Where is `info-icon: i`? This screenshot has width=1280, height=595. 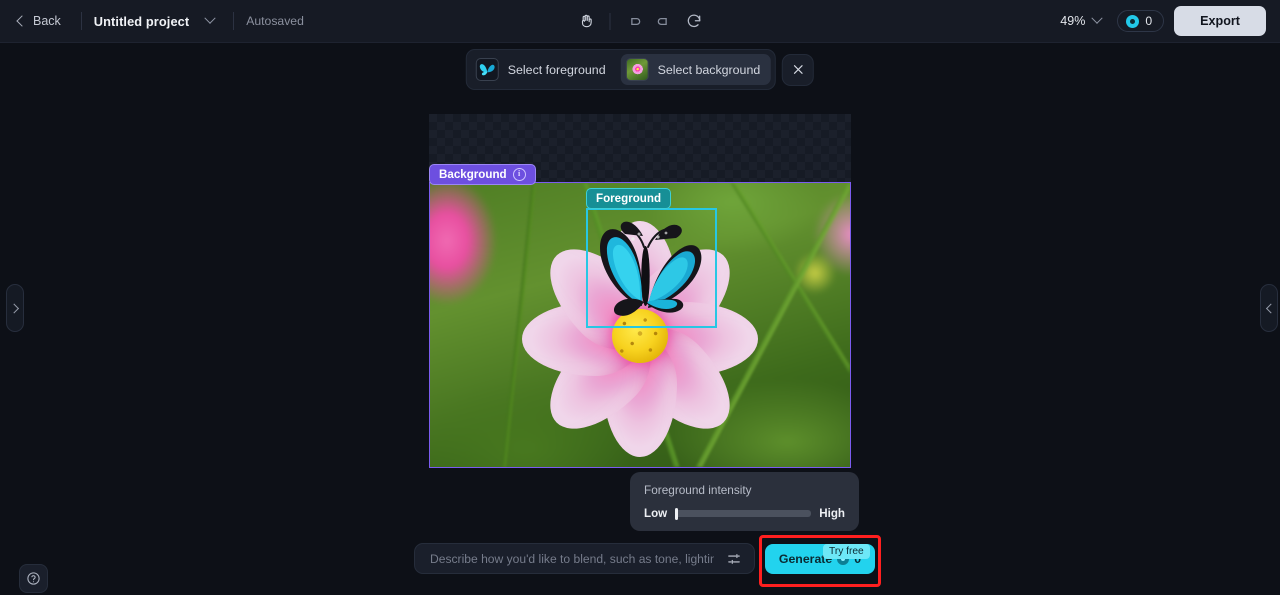
info-icon: i is located at coordinates (519, 174).